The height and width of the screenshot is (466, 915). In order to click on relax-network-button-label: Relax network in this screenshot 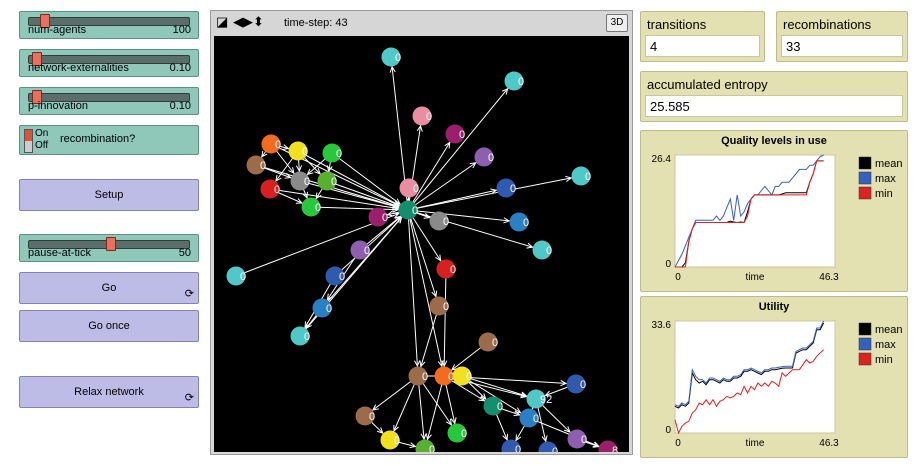, I will do `click(109, 392)`.